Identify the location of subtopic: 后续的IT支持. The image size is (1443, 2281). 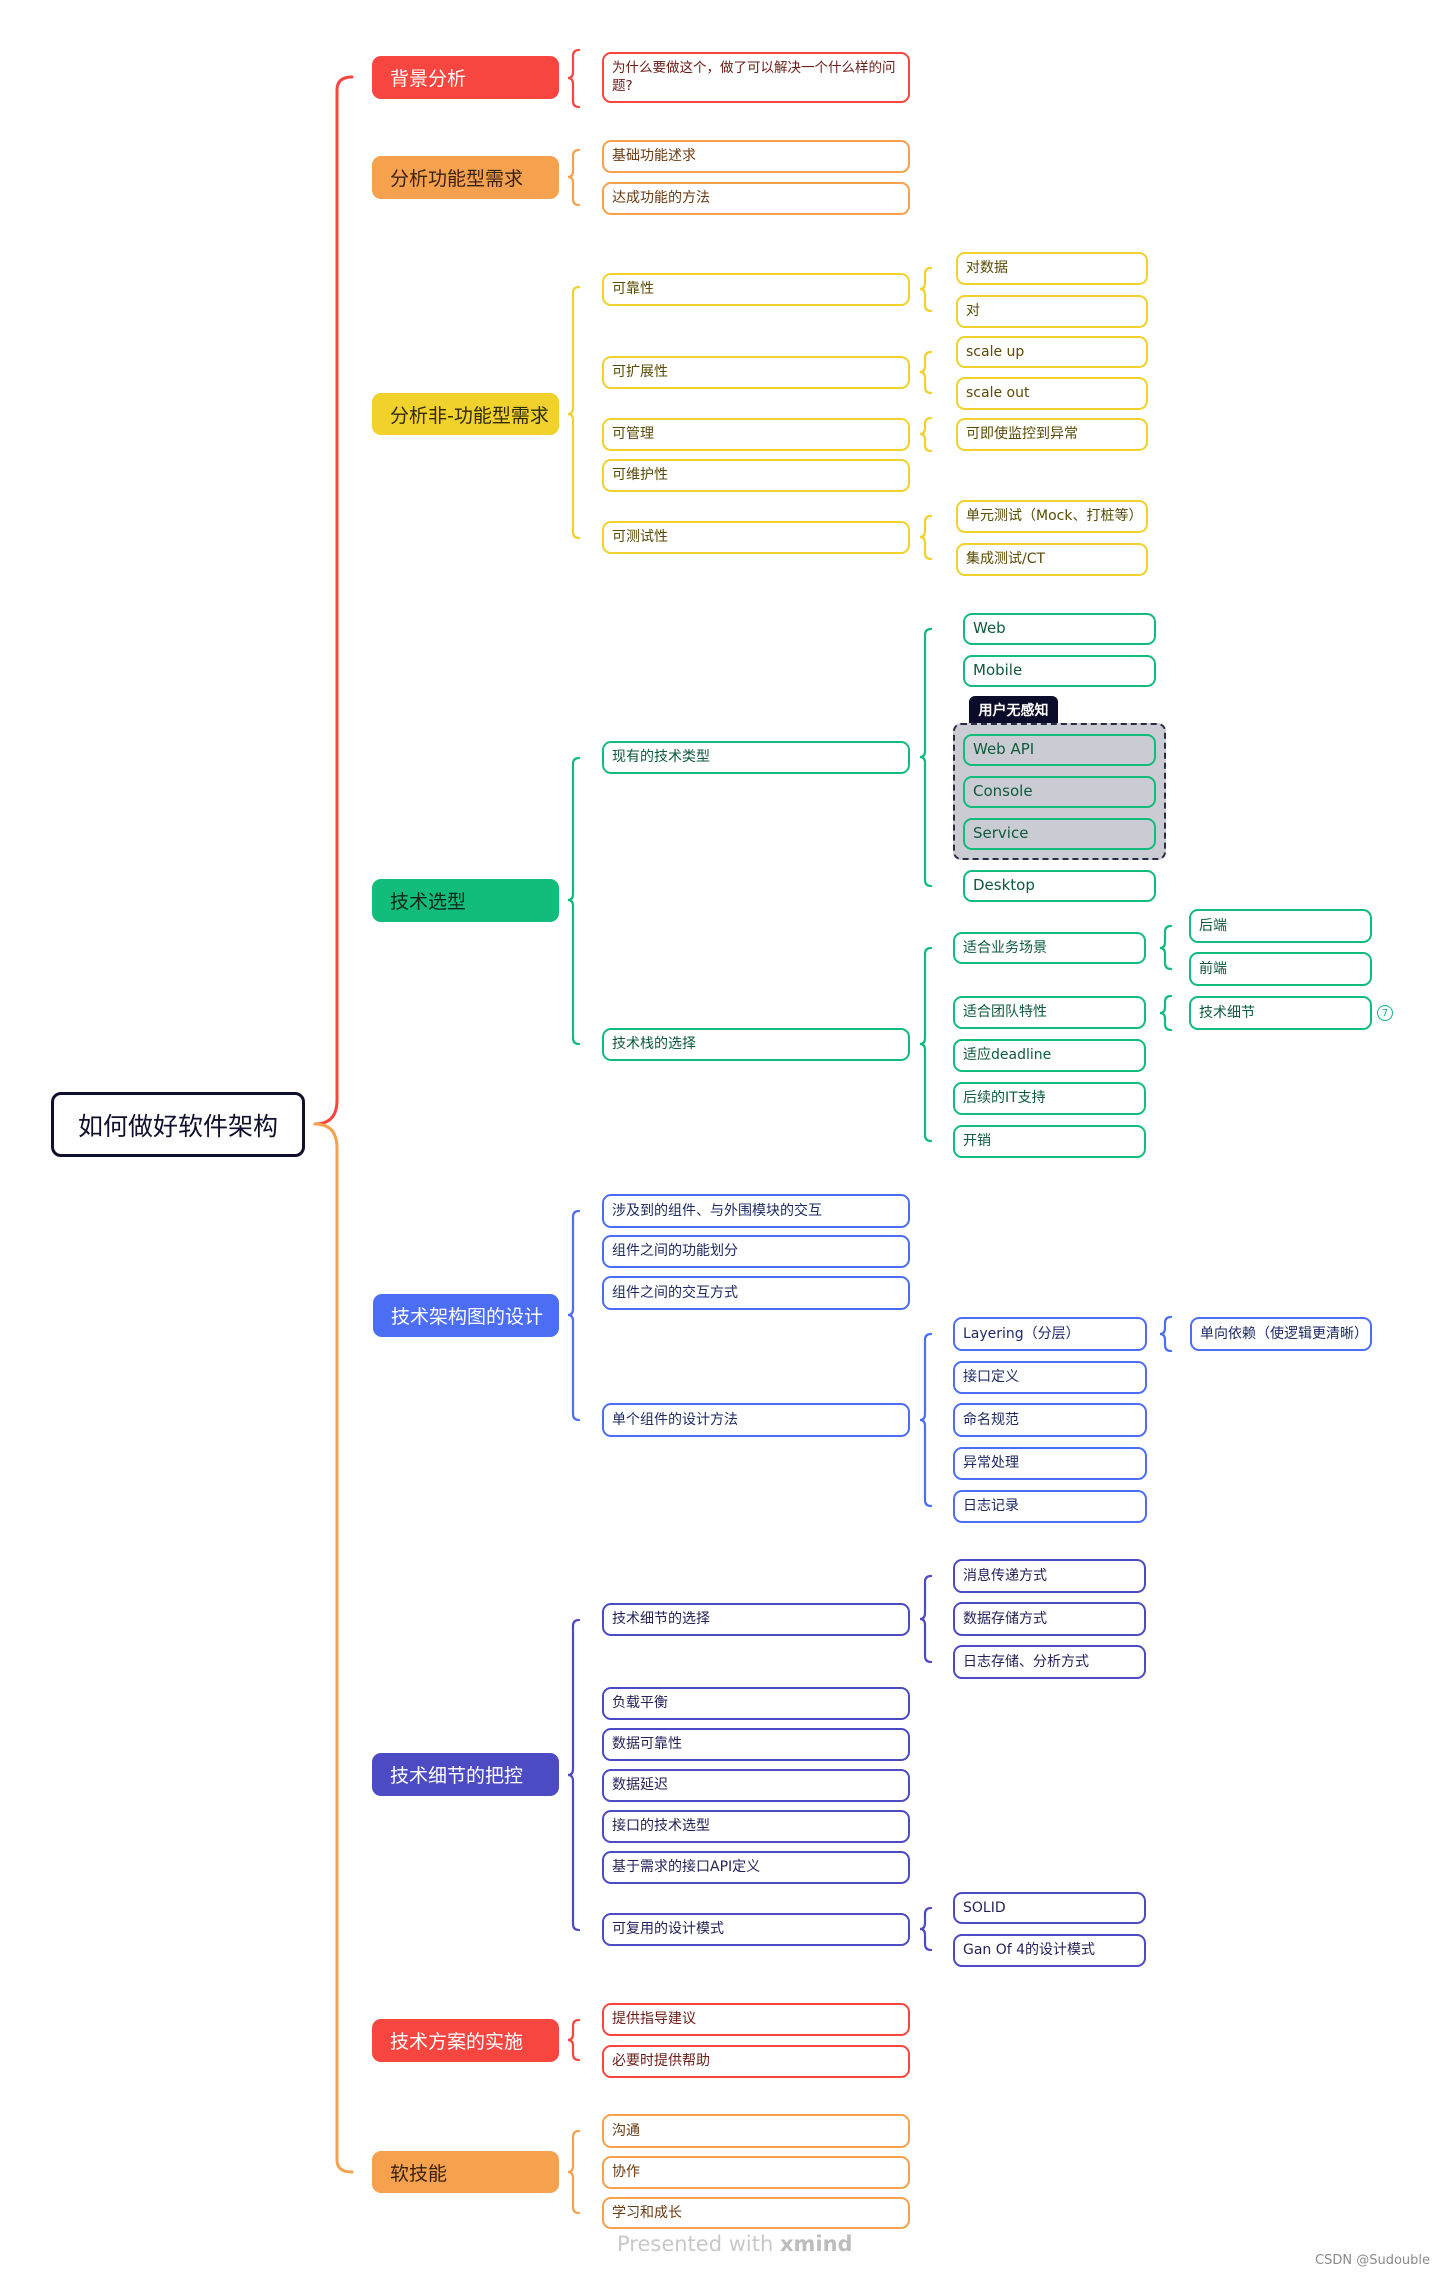
(1049, 1098).